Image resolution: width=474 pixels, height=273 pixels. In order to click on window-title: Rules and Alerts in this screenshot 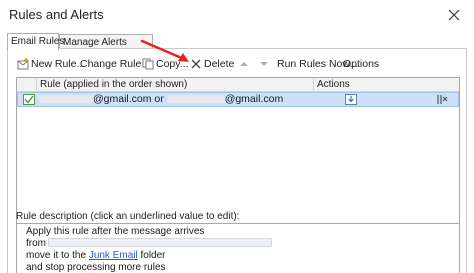, I will do `click(56, 14)`.